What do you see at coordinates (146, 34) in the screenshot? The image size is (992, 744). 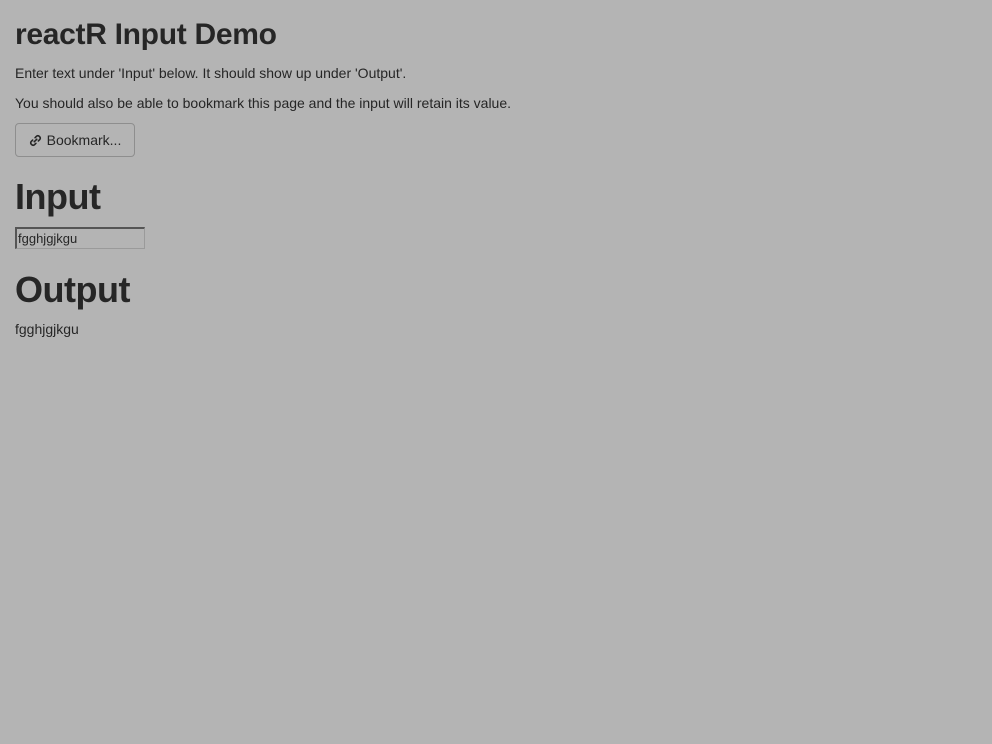 I see `page-title: reactR Input Demo` at bounding box center [146, 34].